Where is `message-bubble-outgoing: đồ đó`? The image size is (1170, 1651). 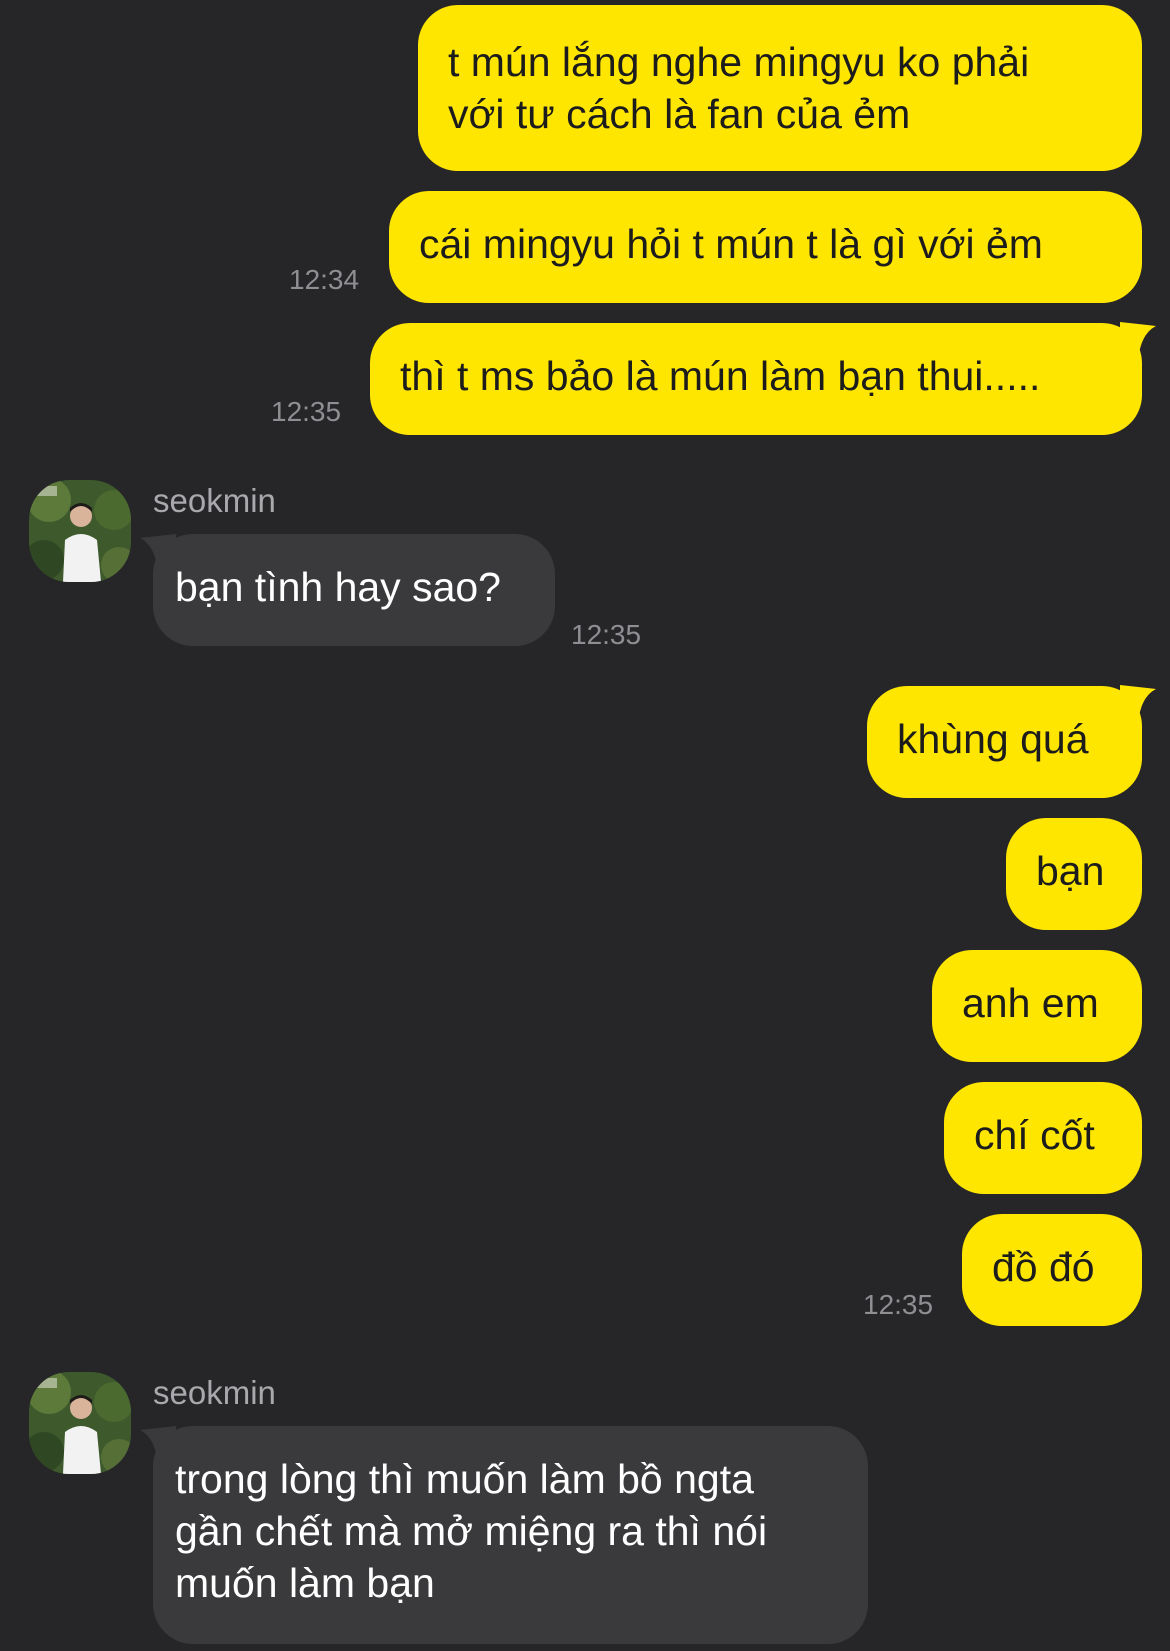
message-bubble-outgoing: đồ đó is located at coordinates (1052, 1270).